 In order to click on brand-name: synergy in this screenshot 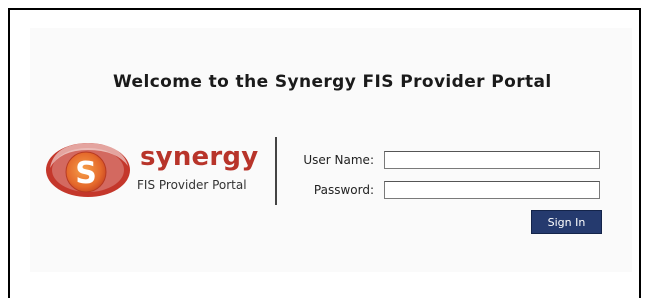, I will do `click(199, 157)`.